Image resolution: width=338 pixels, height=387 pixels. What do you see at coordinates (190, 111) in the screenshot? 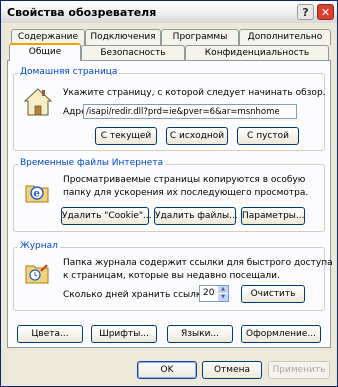
I see `address-input` at bounding box center [190, 111].